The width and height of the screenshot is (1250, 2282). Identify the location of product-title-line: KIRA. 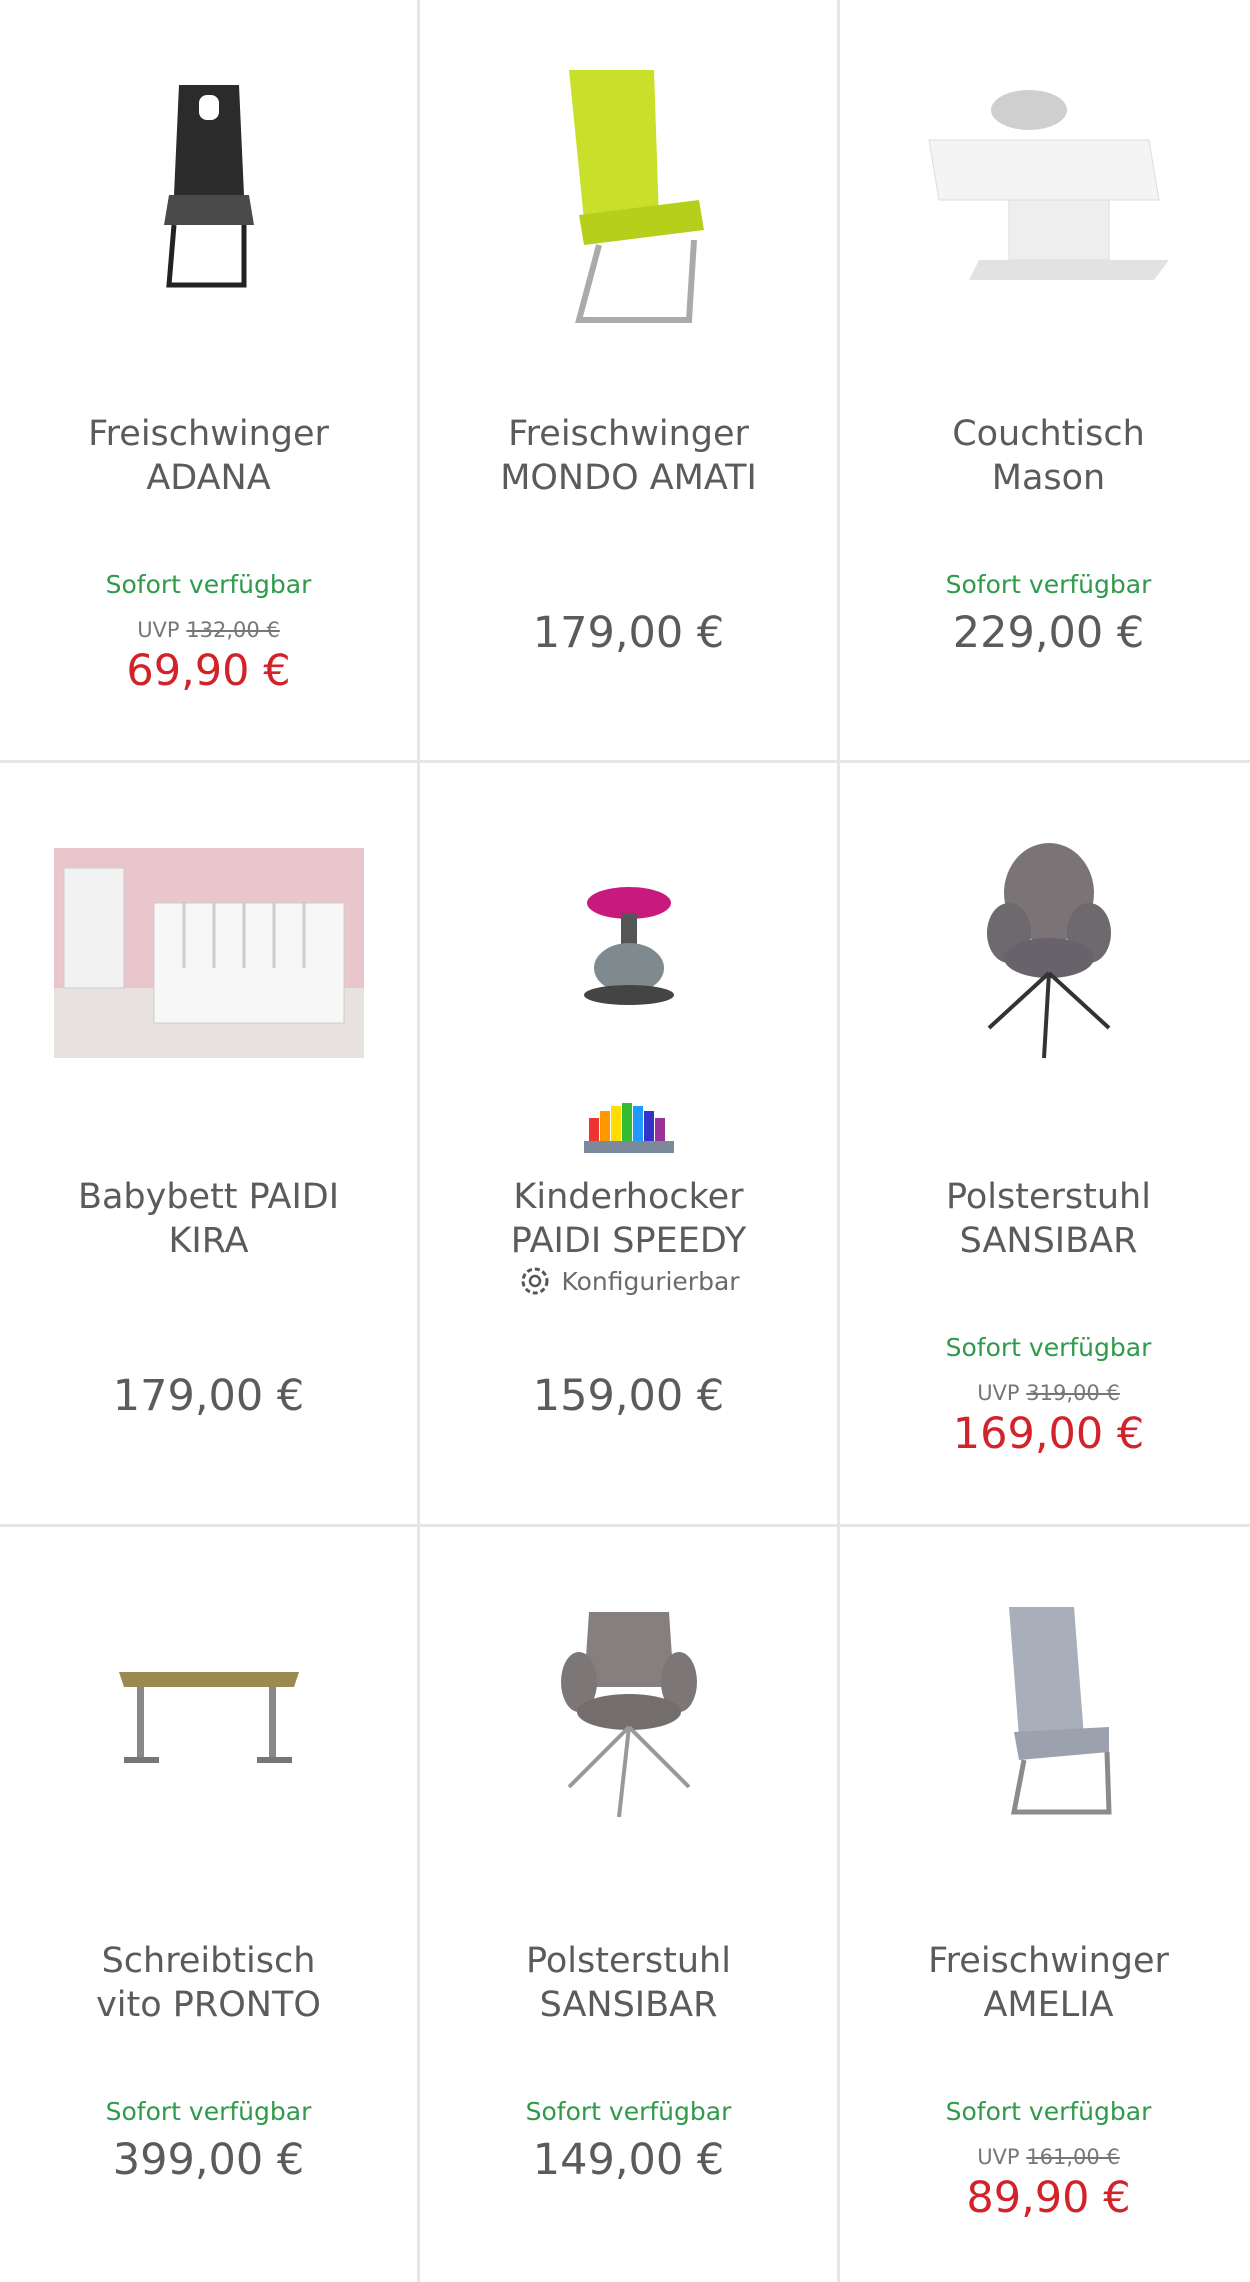
(208, 1241).